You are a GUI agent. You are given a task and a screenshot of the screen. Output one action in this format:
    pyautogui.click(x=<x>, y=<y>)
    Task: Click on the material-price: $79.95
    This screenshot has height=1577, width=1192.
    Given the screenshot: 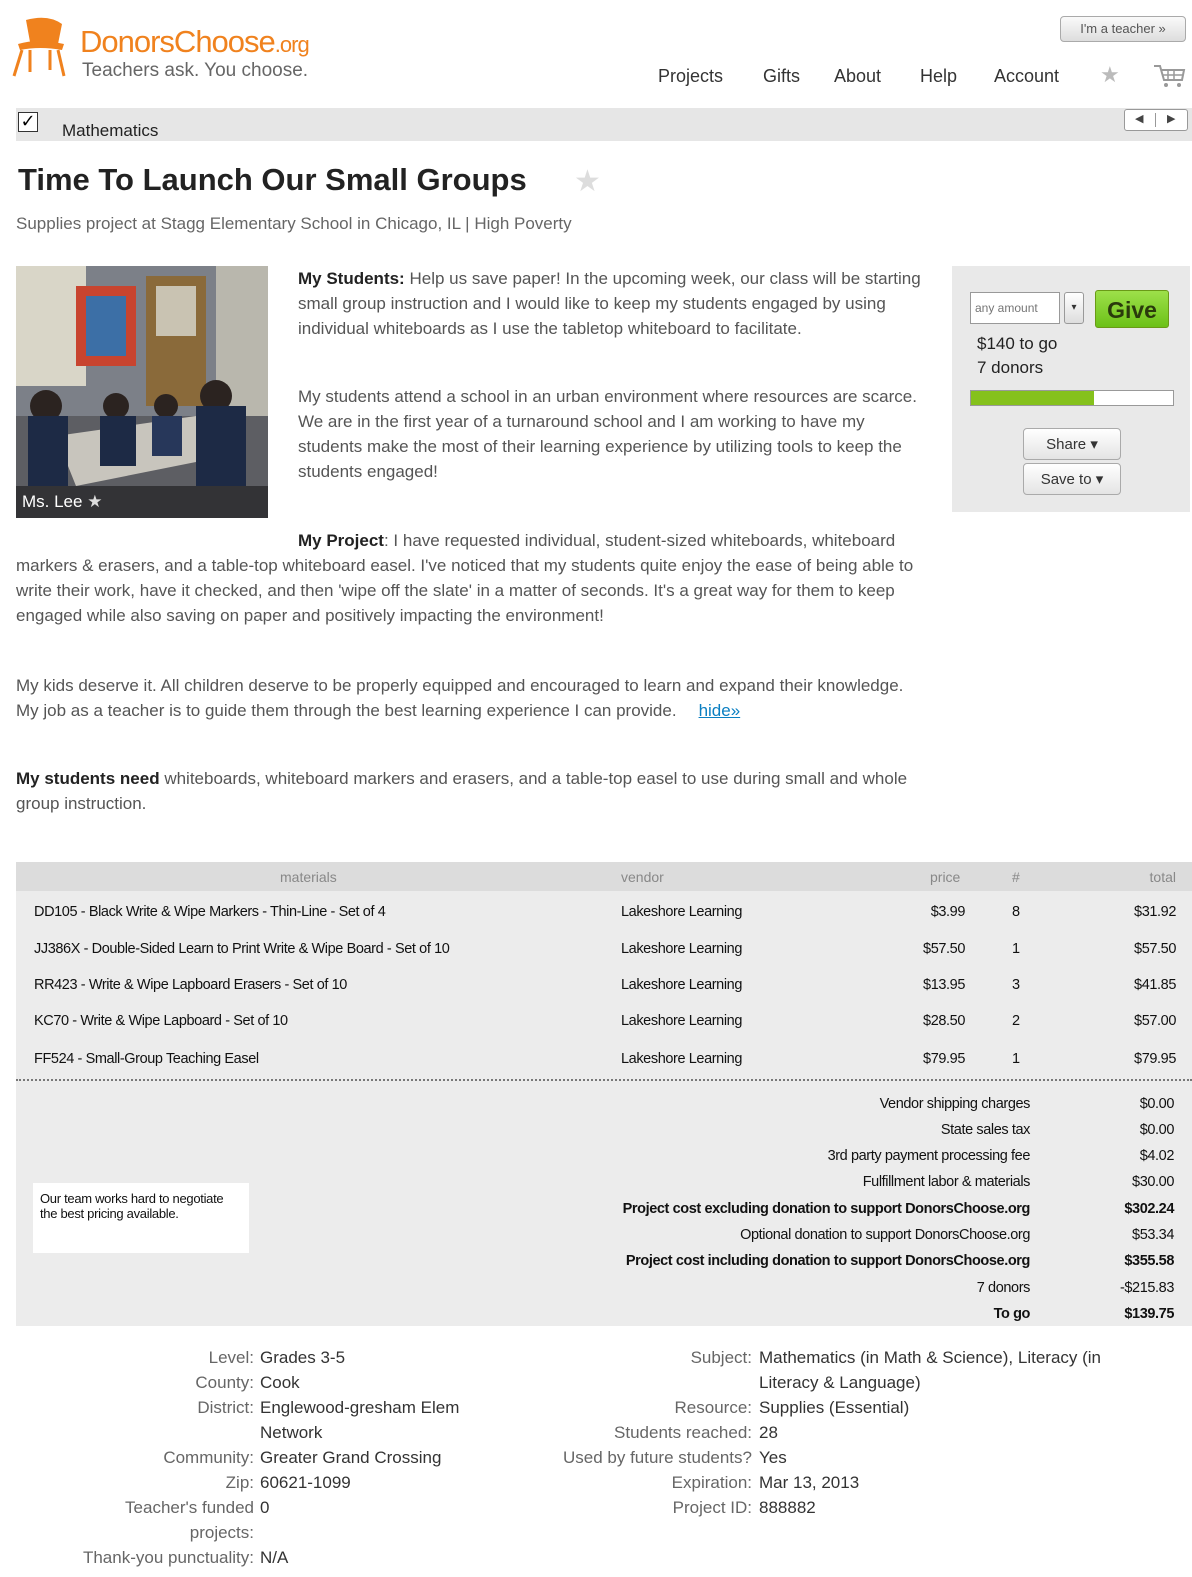 What is the action you would take?
    pyautogui.click(x=944, y=1059)
    